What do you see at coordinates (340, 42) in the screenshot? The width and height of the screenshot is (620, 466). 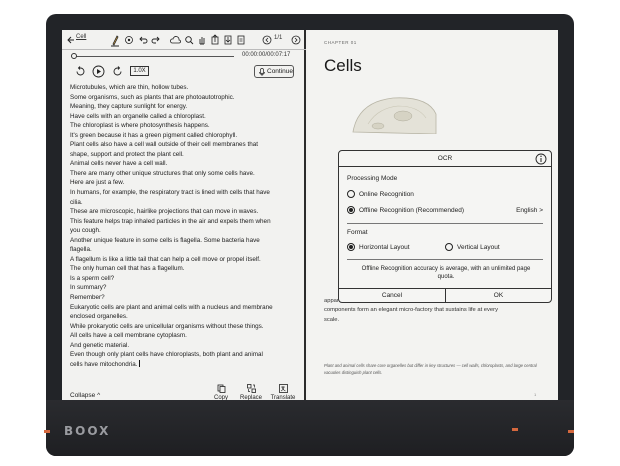 I see `chapter-label: CHAPTER 01` at bounding box center [340, 42].